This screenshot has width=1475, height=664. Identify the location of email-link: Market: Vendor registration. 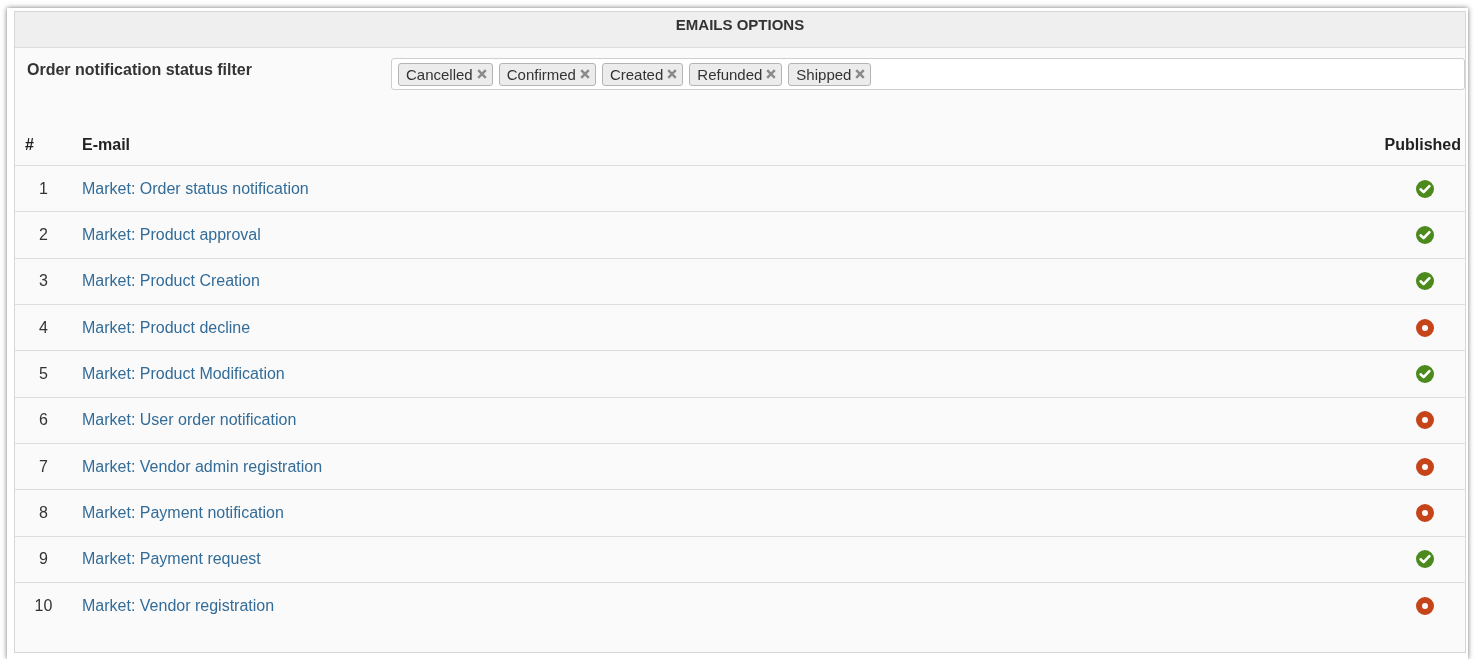
(178, 606).